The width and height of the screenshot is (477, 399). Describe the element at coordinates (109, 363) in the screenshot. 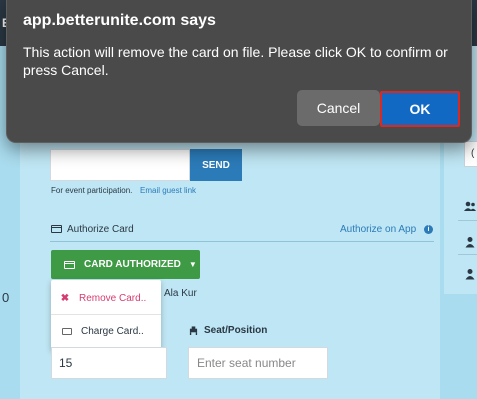

I see `quantity-input: 15` at that location.